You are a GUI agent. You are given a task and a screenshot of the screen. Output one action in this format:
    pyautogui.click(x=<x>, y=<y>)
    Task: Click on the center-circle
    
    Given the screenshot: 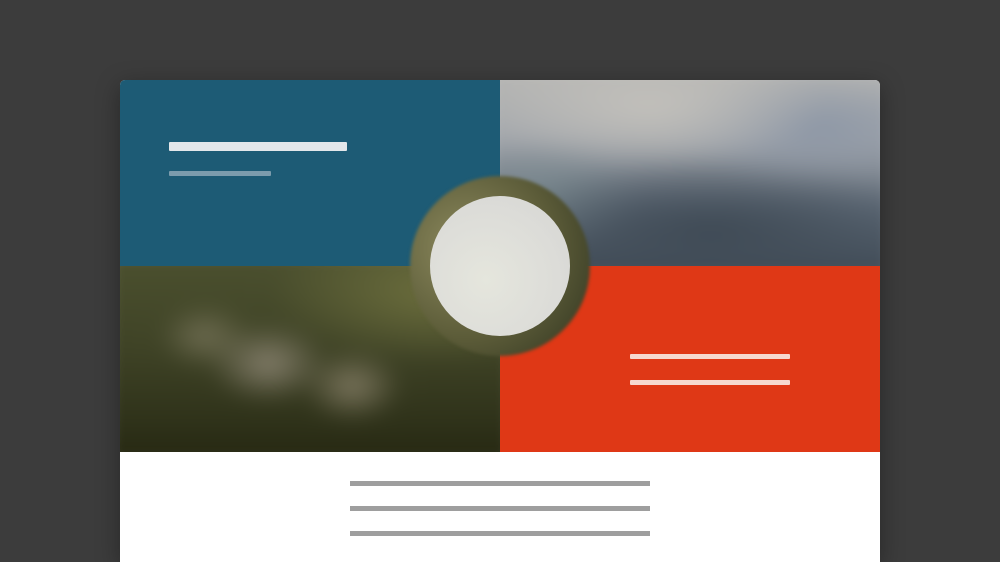 What is the action you would take?
    pyautogui.click(x=500, y=266)
    